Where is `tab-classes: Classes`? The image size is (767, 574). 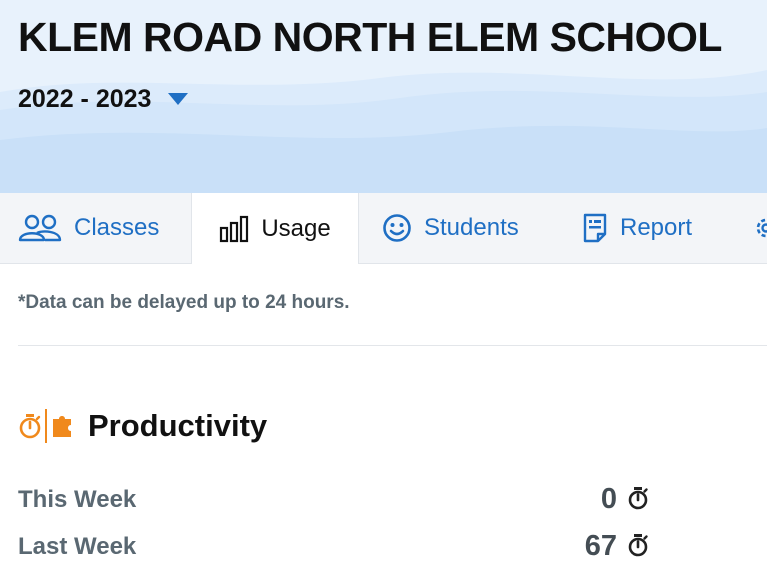 tab-classes: Classes is located at coordinates (88, 228).